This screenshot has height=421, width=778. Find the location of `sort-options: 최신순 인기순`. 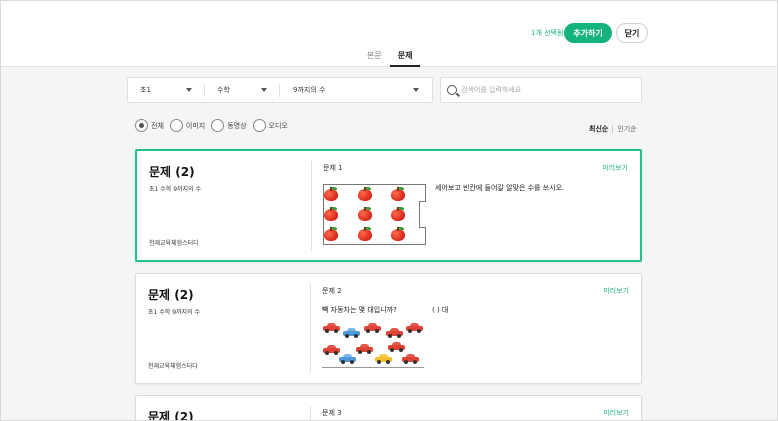

sort-options: 최신순 인기순 is located at coordinates (613, 129).